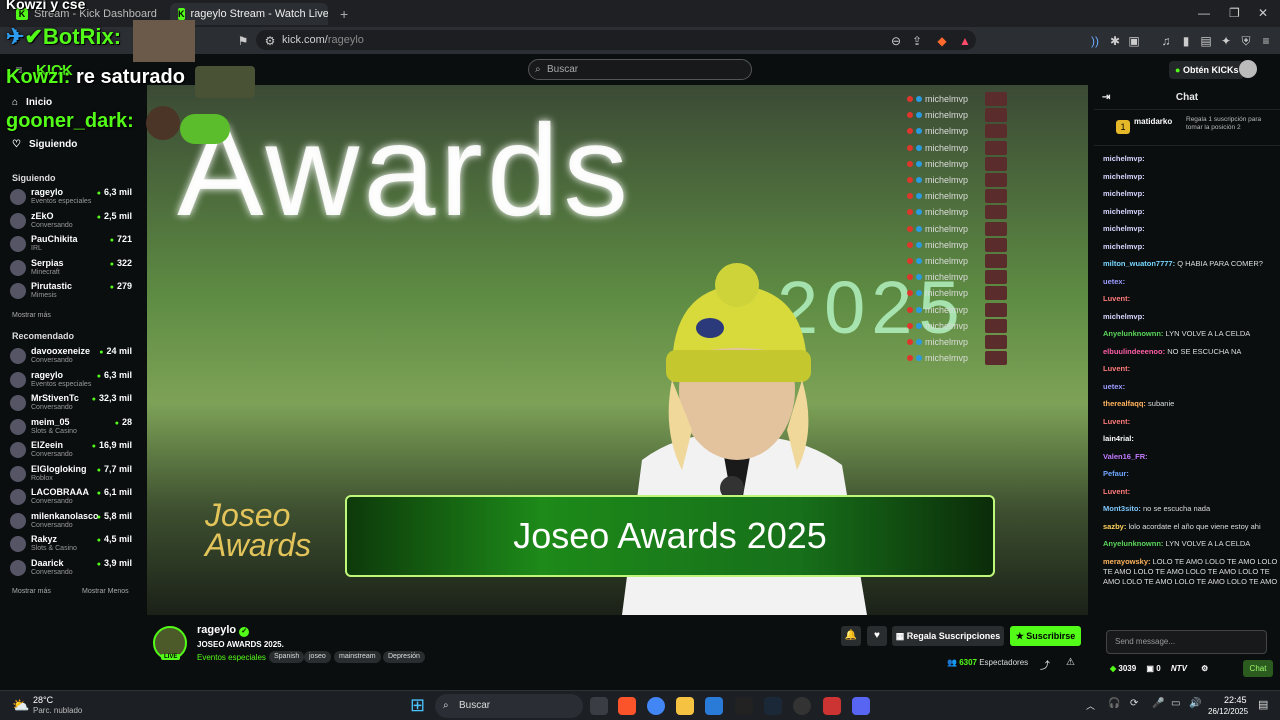 Image resolution: width=1280 pixels, height=720 pixels. I want to click on menu-icon: ≡, so click(1266, 41).